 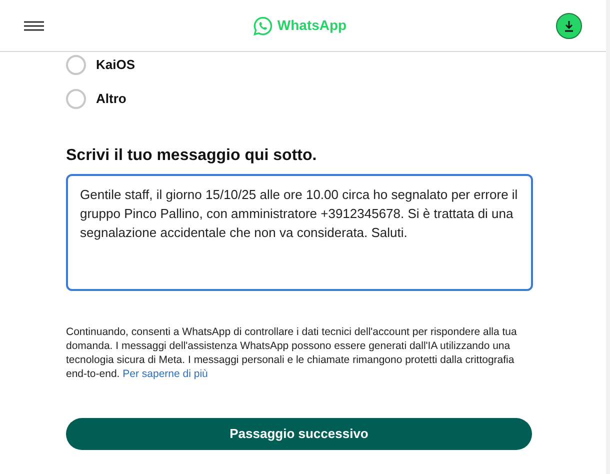 What do you see at coordinates (116, 65) in the screenshot?
I see `option-label: KaiOS` at bounding box center [116, 65].